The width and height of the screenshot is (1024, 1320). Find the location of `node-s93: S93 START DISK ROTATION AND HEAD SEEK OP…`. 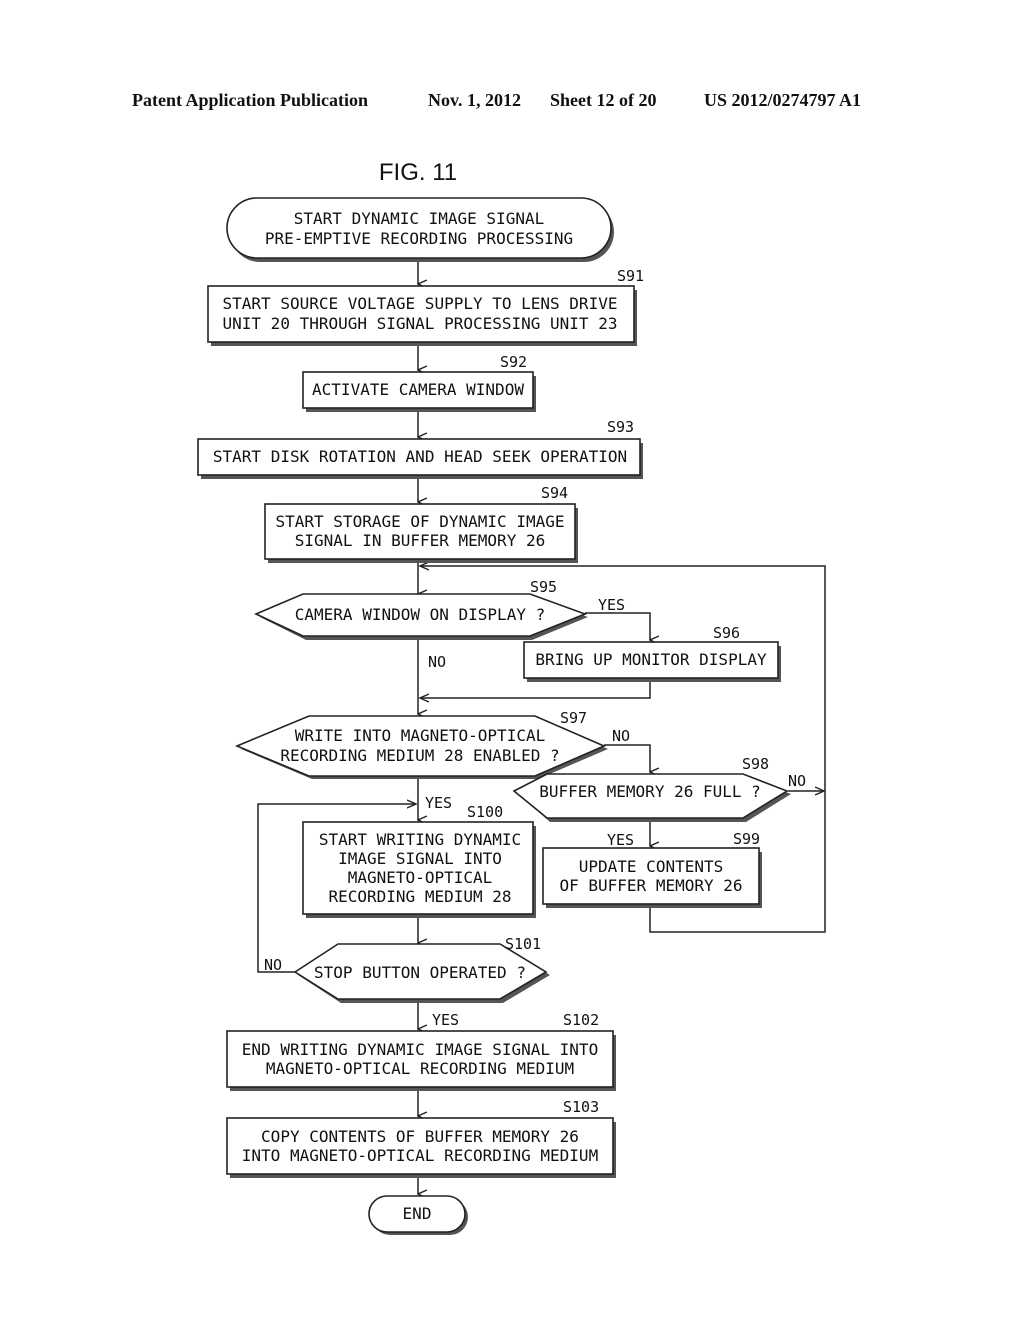

node-s93: S93 START DISK ROTATION AND HEAD SEEK OP… is located at coordinates (420, 448).